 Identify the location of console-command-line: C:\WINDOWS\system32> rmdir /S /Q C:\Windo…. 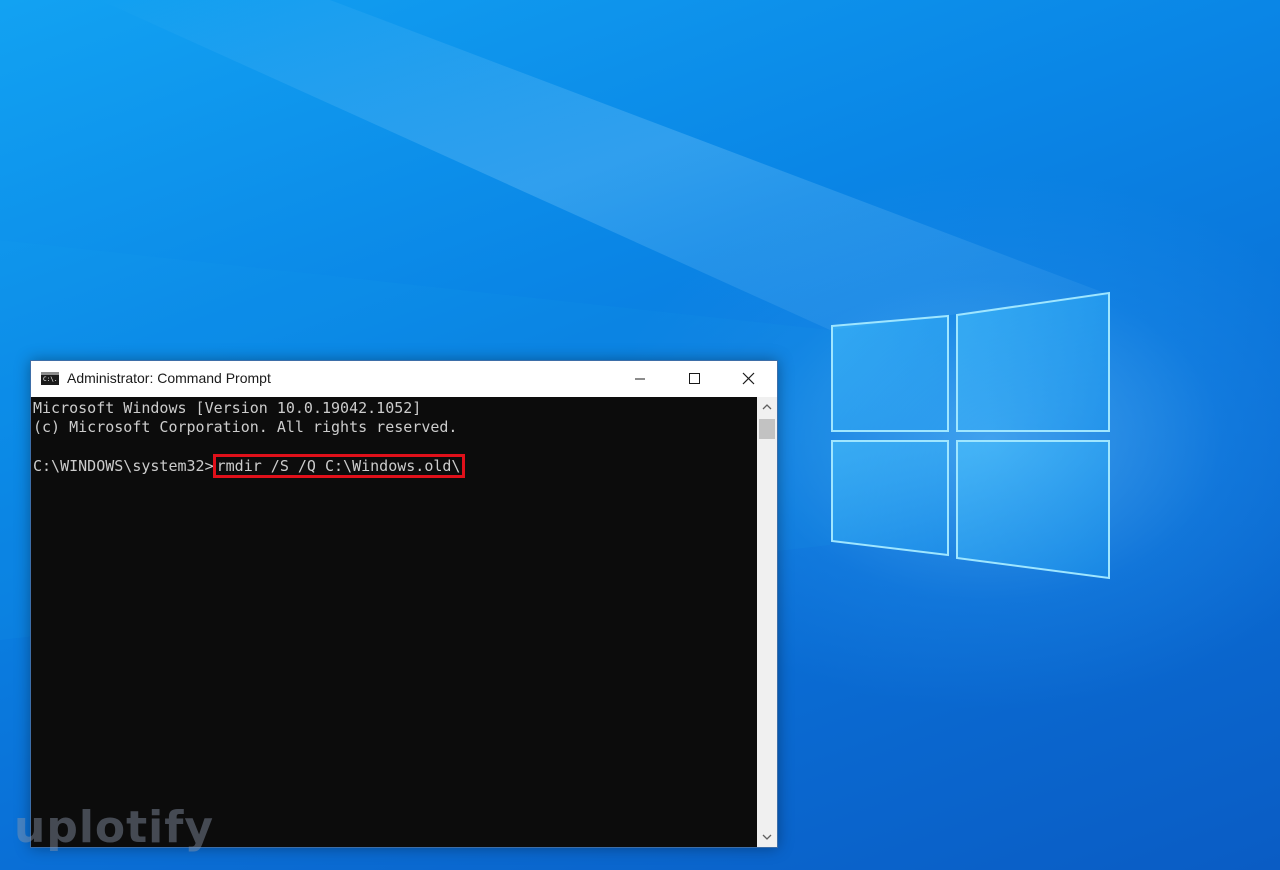
(249, 466).